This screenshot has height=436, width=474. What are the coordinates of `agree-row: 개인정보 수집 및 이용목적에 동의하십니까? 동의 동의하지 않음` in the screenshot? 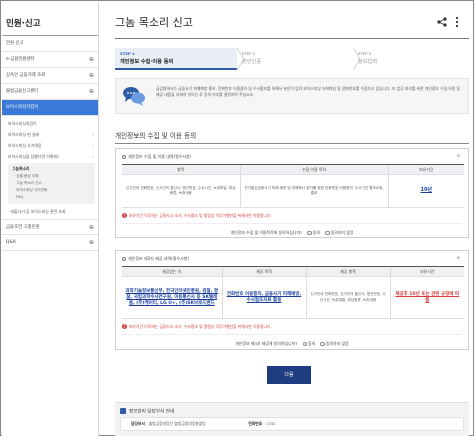 It's located at (292, 230).